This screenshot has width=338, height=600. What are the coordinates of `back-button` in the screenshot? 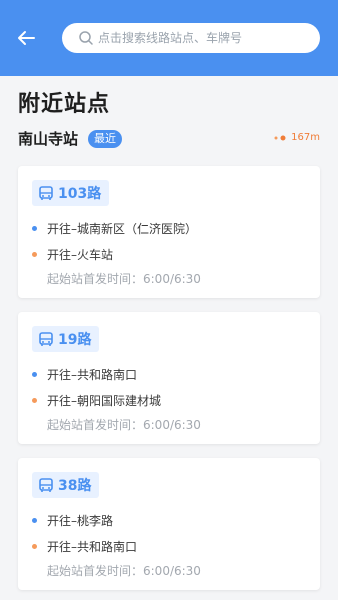 It's located at (26, 38).